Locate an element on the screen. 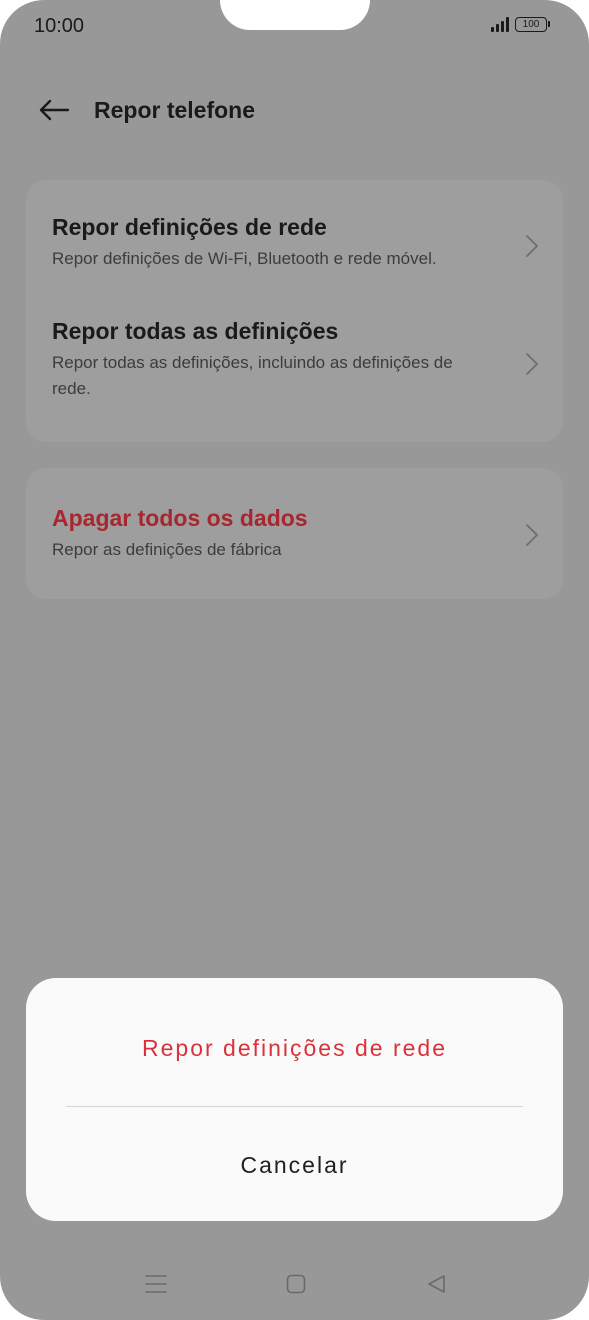 This screenshot has width=589, height=1320. arrow-left-icon is located at coordinates (54, 110).